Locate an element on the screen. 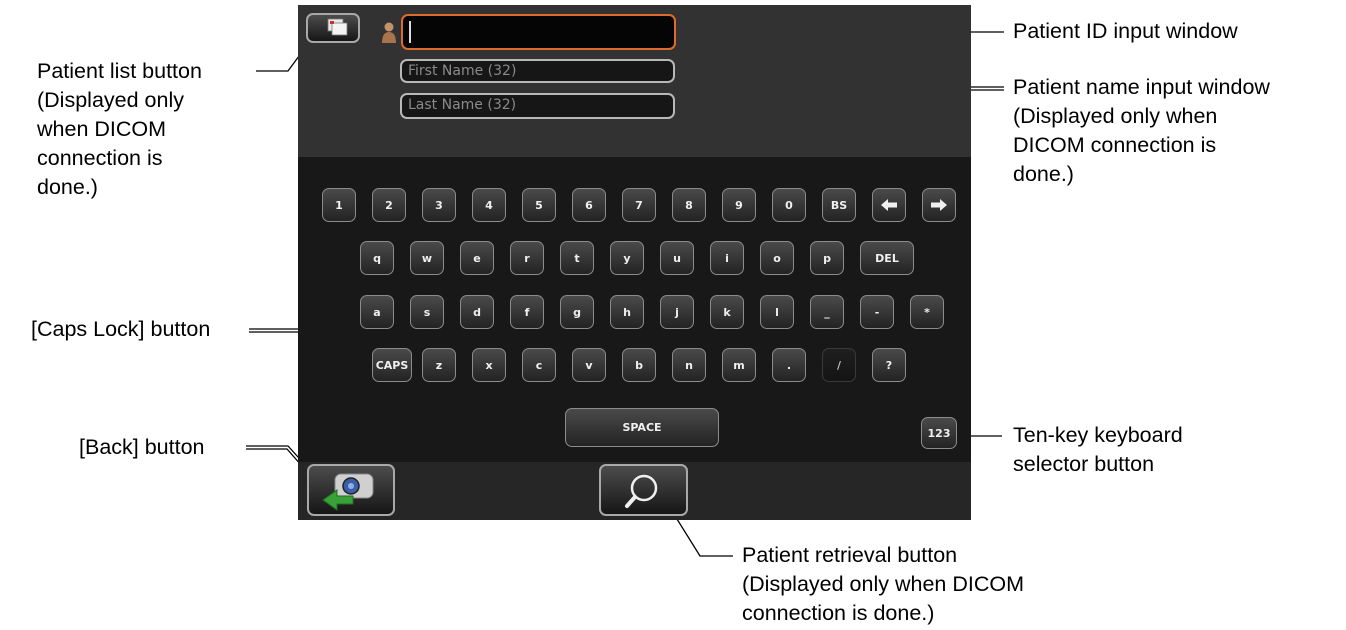 This screenshot has height=630, width=1346. key: g is located at coordinates (577, 312).